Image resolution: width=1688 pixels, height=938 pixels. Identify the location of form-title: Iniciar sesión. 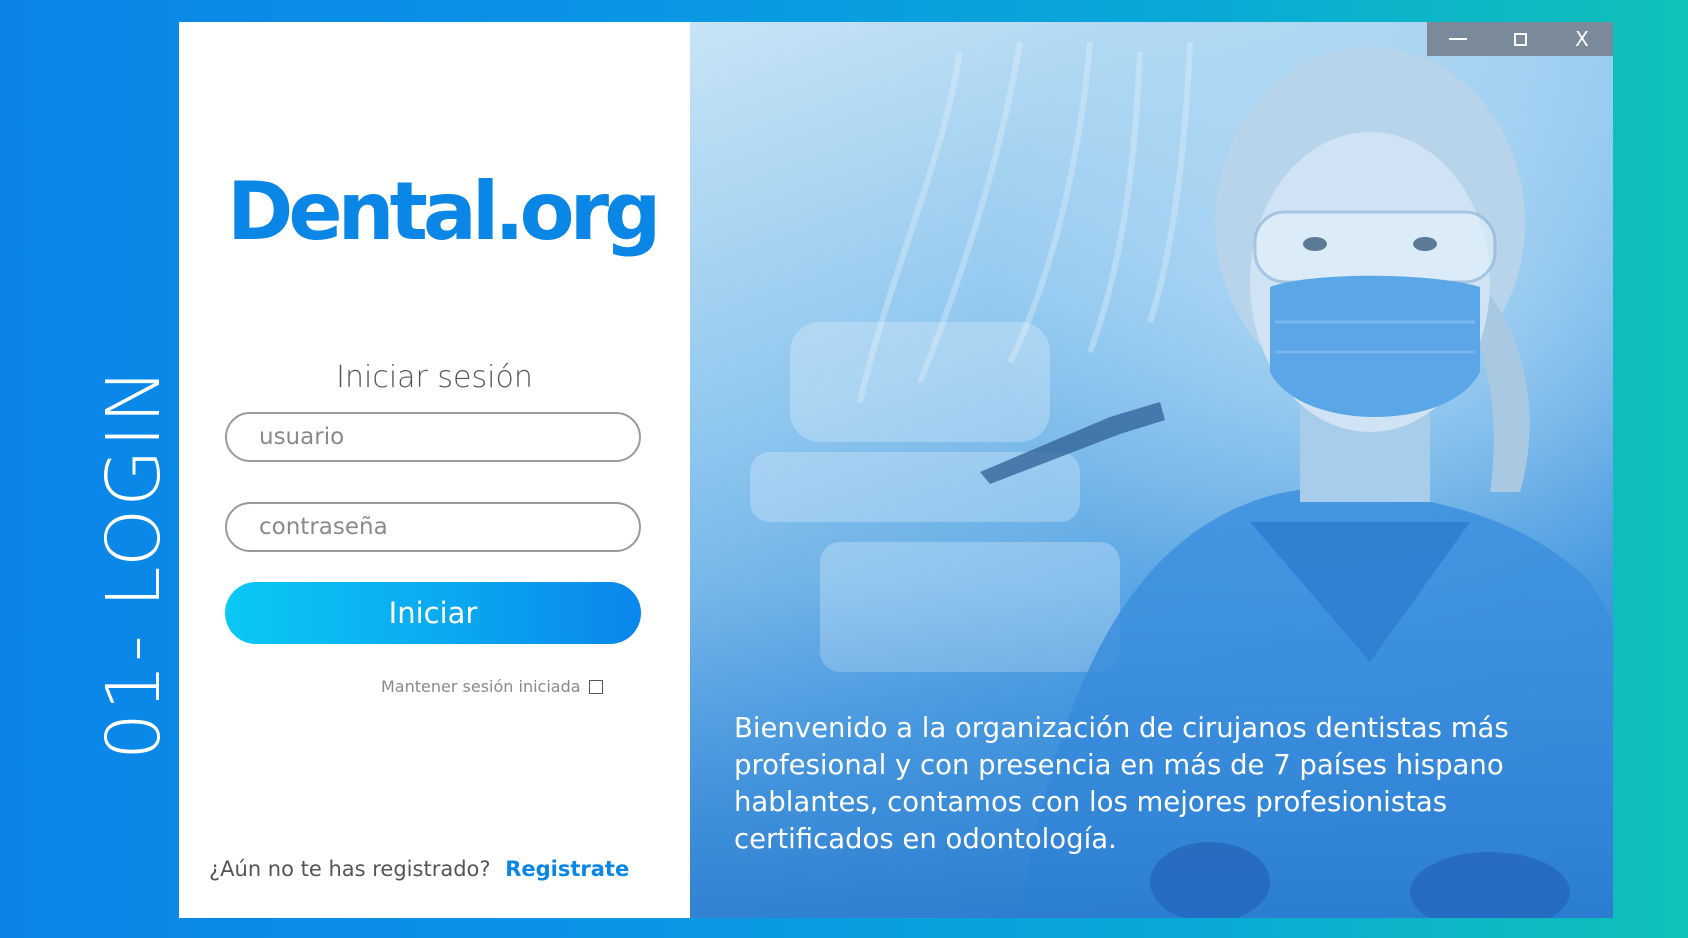
(434, 377).